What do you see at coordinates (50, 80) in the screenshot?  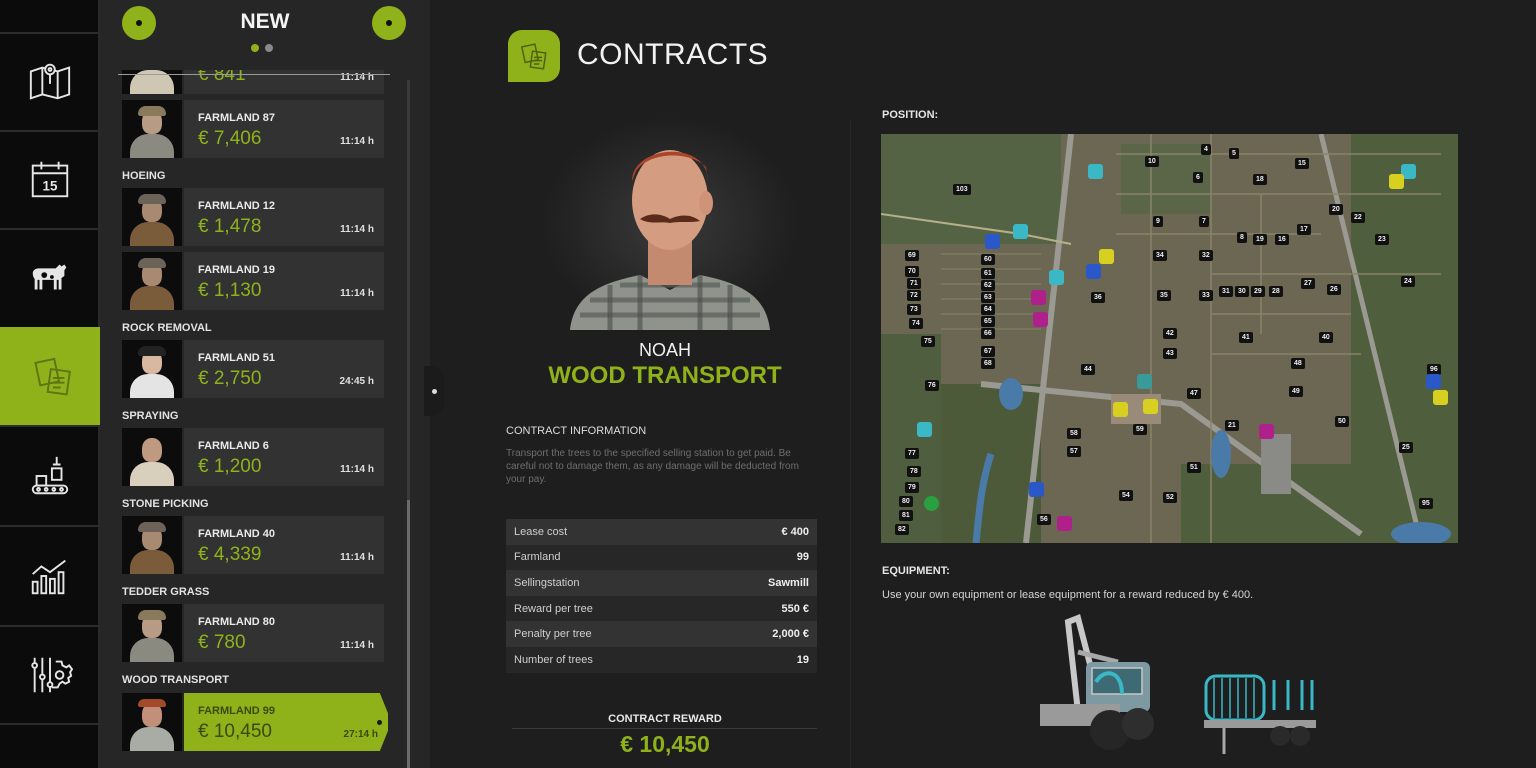 I see `nav-item-map` at bounding box center [50, 80].